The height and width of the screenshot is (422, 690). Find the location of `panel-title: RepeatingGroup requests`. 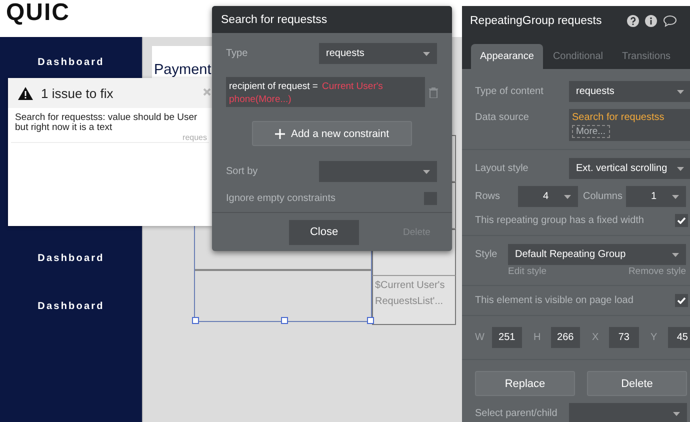

panel-title: RepeatingGroup requests is located at coordinates (536, 21).